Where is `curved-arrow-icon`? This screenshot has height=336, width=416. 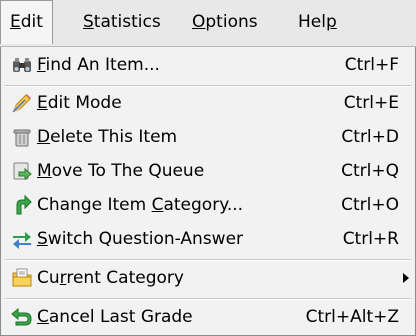
curved-arrow-icon is located at coordinates (22, 205).